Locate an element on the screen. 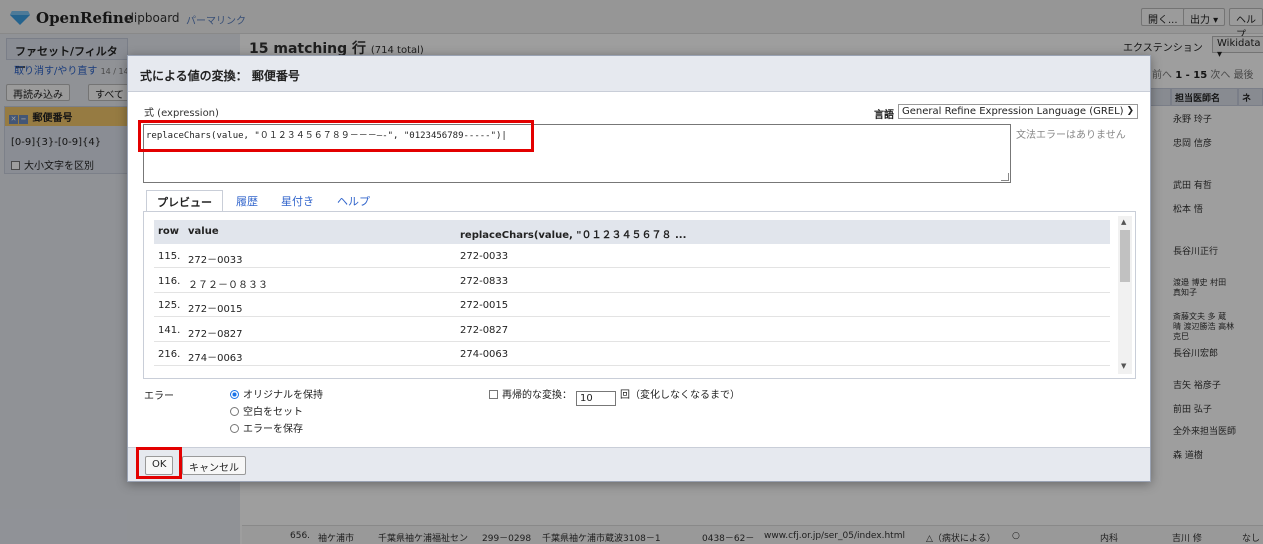 The image size is (1263, 544). recursive-times-input: 10 is located at coordinates (596, 398).